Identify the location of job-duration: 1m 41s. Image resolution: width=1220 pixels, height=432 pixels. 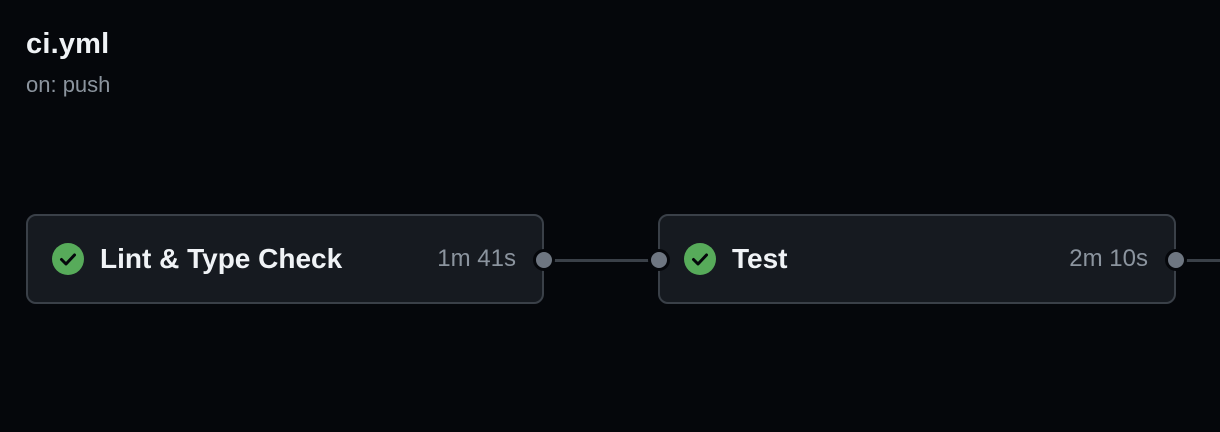
(476, 258).